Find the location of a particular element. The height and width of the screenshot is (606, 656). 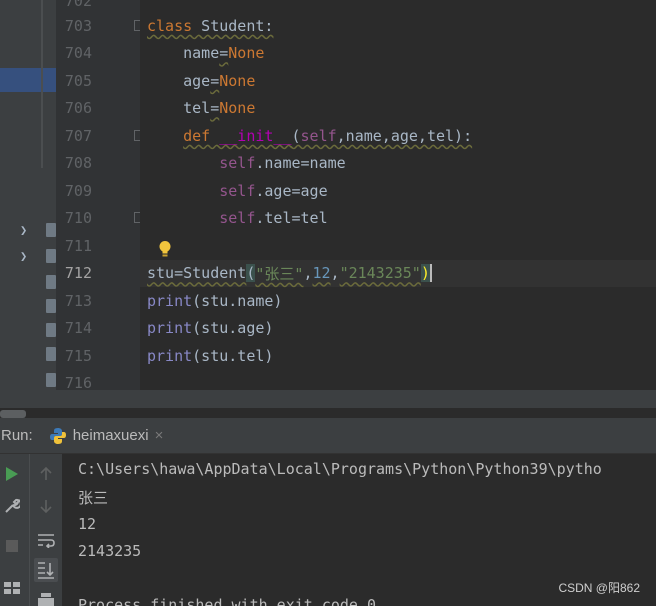

identifier: age is located at coordinates (197, 80).